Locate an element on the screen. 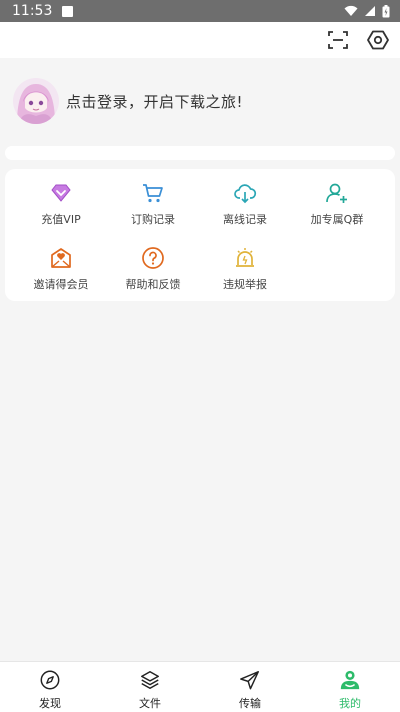 Image resolution: width=400 pixels, height=712 pixels. menu-label: 帮助和反馈 is located at coordinates (153, 284).